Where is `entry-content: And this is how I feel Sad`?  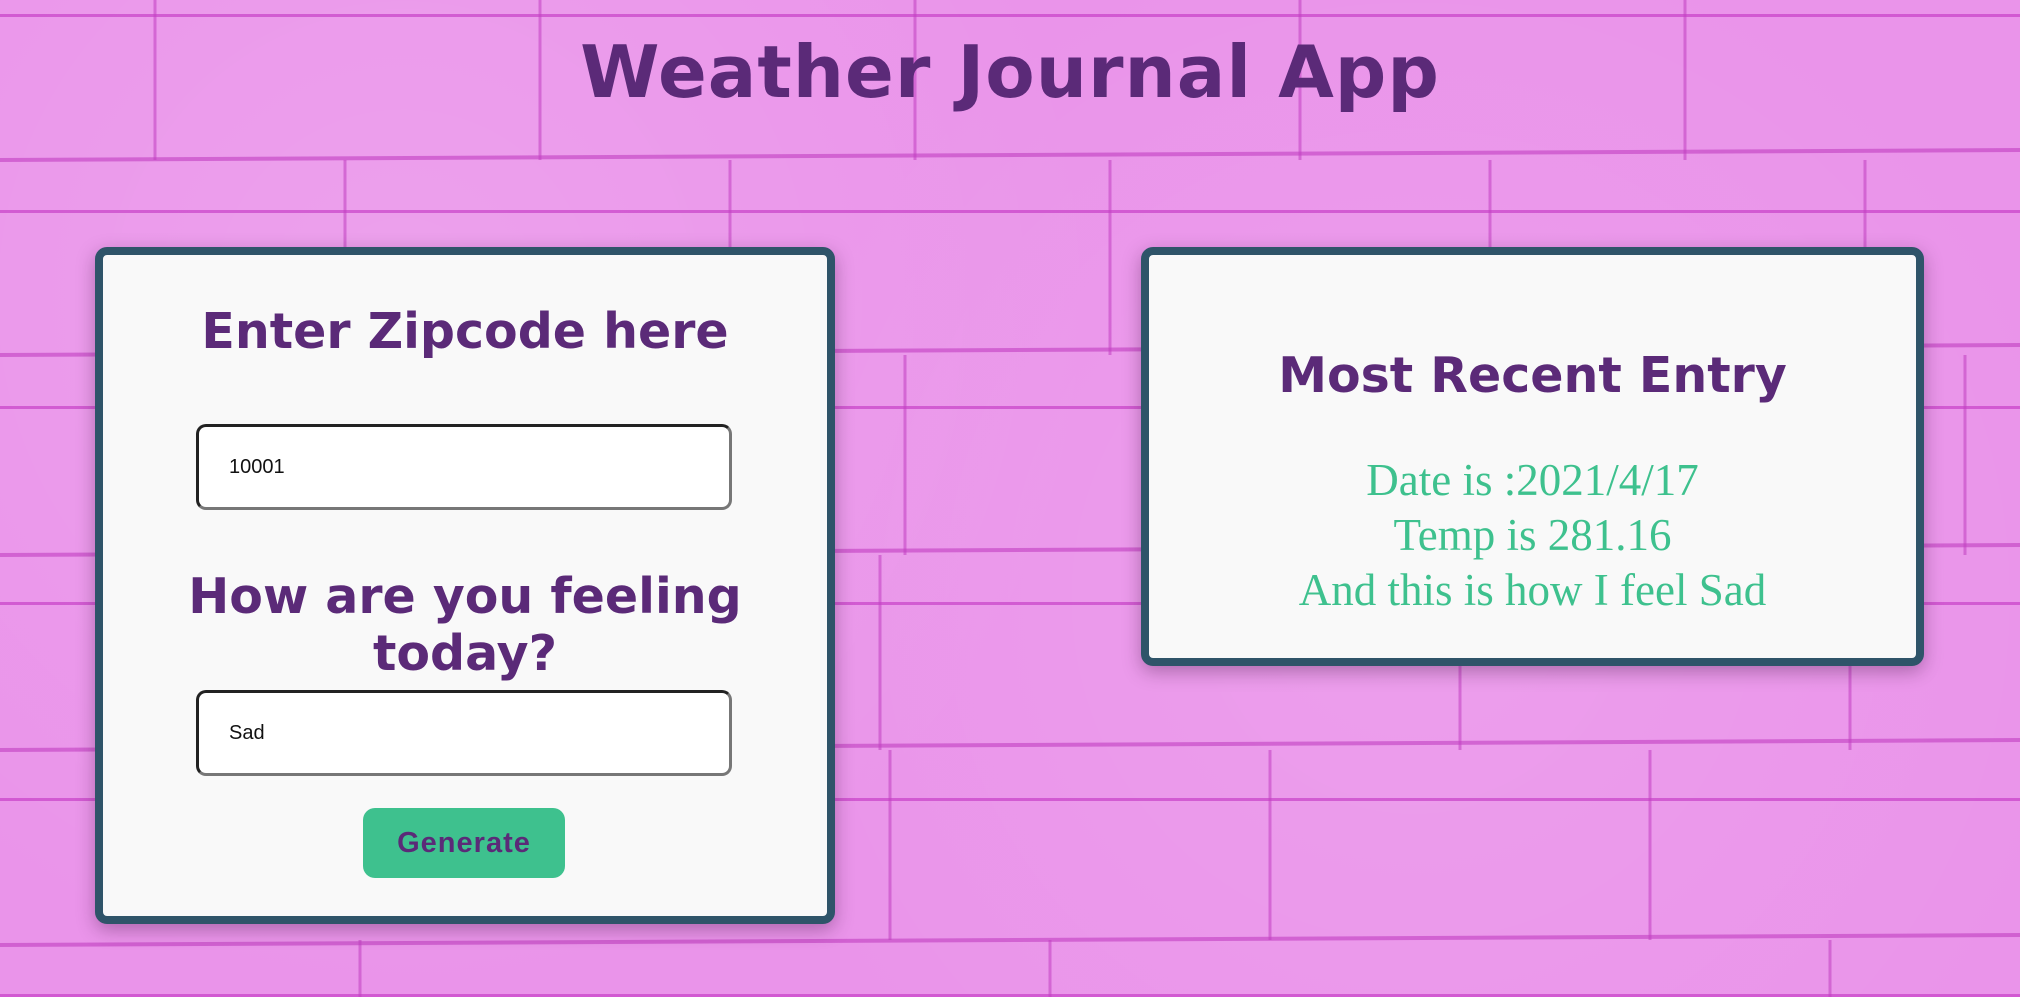
entry-content: And this is how I feel Sad is located at coordinates (1532, 590).